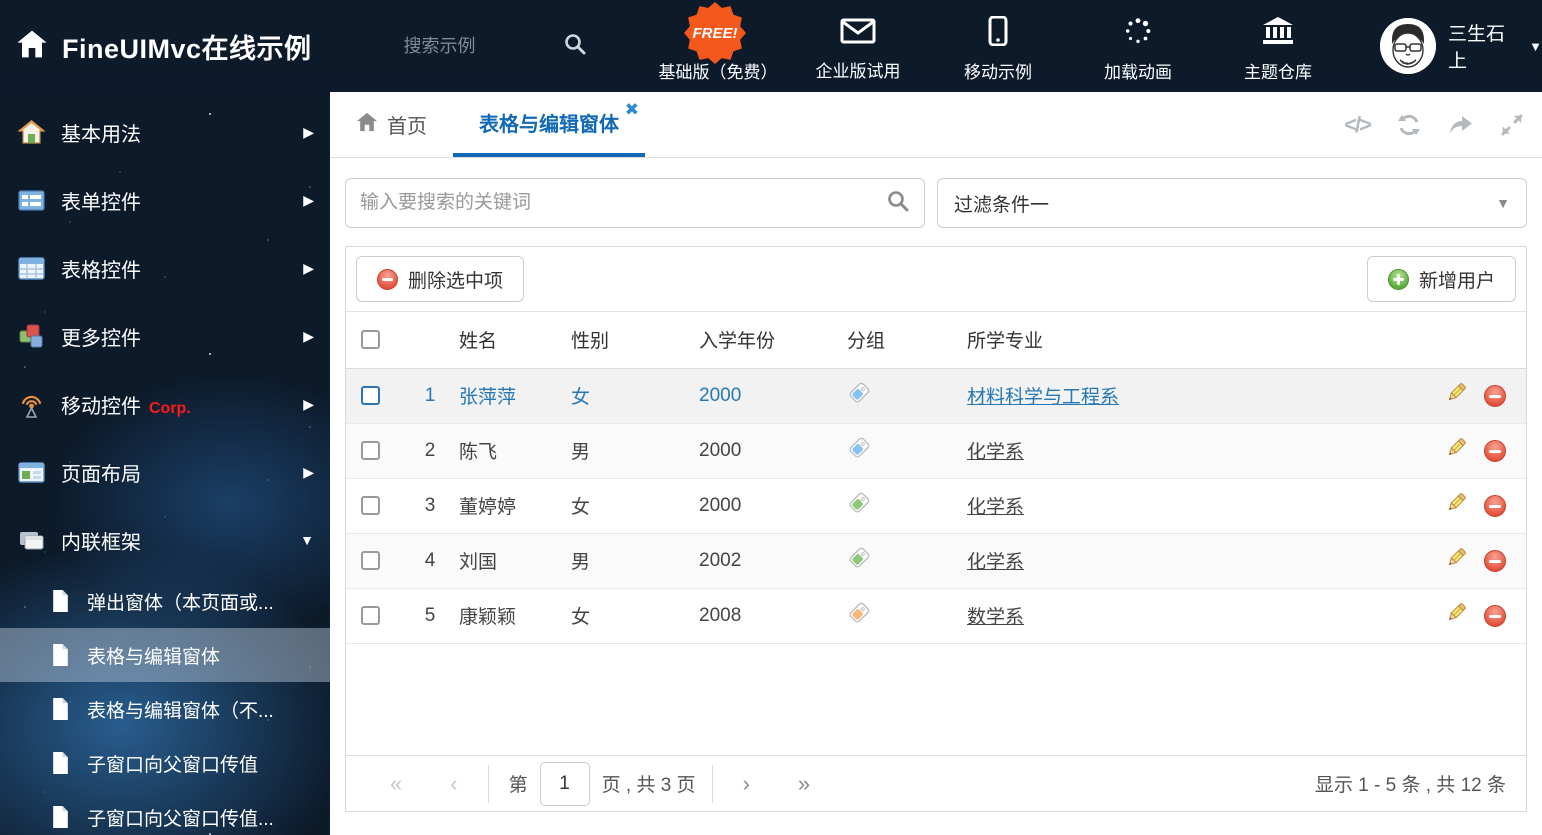 This screenshot has height=835, width=1542. Describe the element at coordinates (1408, 46) in the screenshot. I see `avatar` at that location.